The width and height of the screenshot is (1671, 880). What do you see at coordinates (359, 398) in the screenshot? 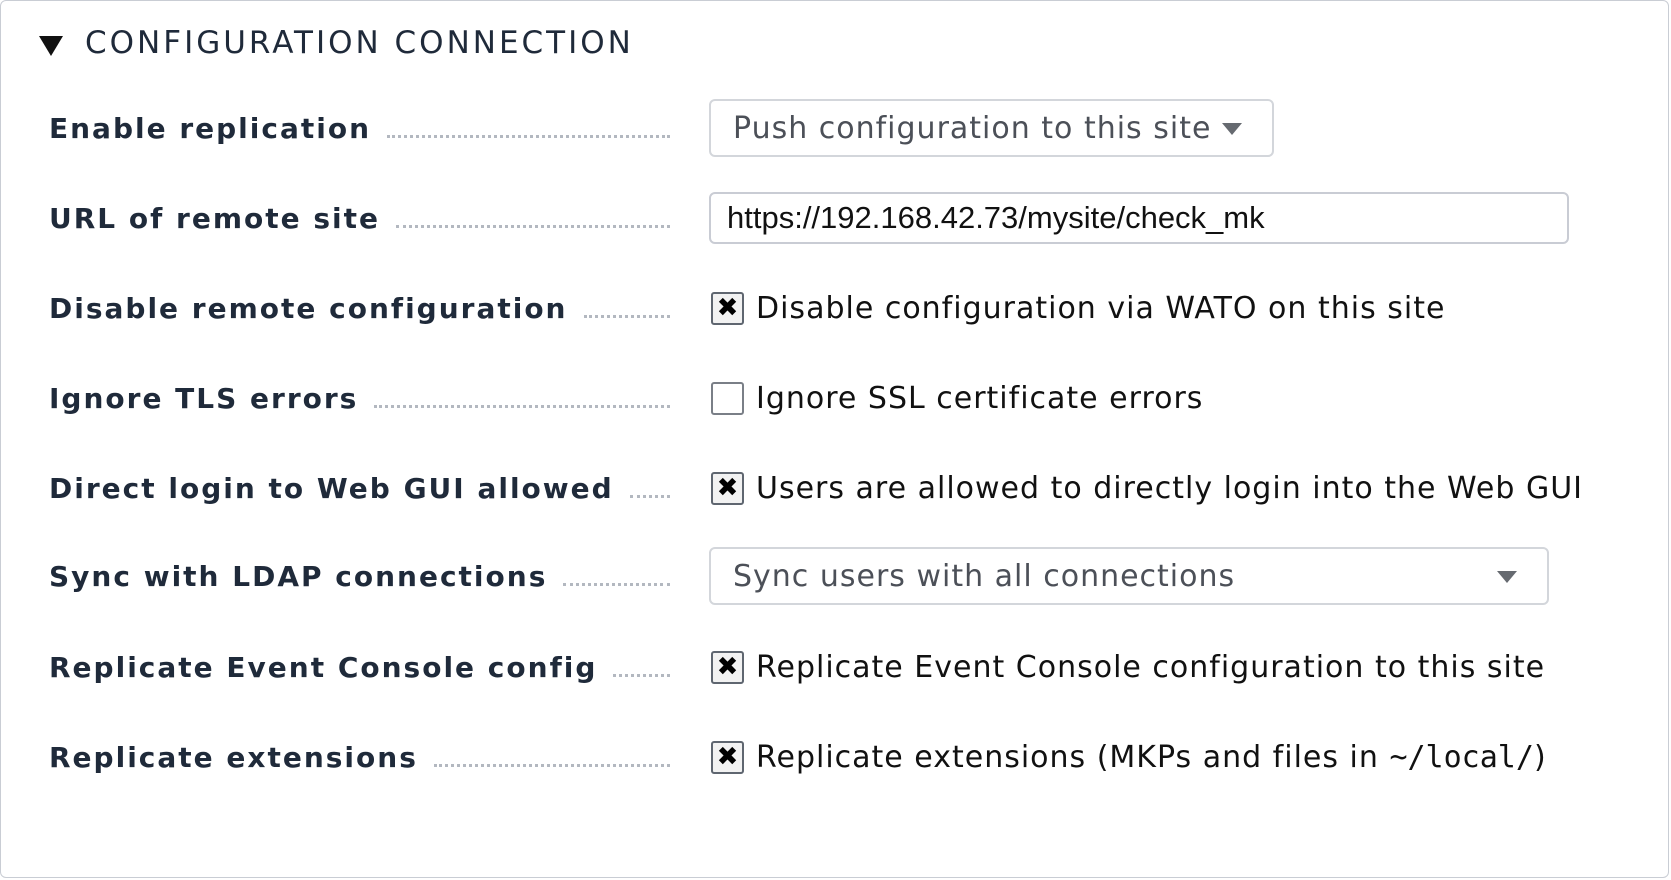
I see `label-wrap: Ignore TLS errors` at bounding box center [359, 398].